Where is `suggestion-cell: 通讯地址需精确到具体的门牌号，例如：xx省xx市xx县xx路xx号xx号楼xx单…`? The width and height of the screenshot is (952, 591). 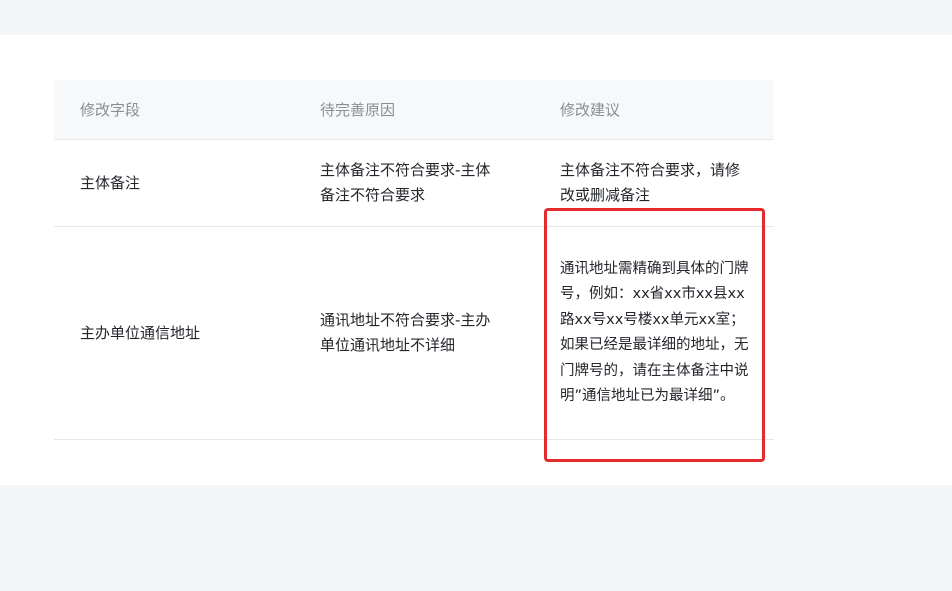 suggestion-cell: 通讯地址需精确到具体的门牌号，例如：xx省xx市xx县xx路xx号xx号楼xx单… is located at coordinates (654, 333).